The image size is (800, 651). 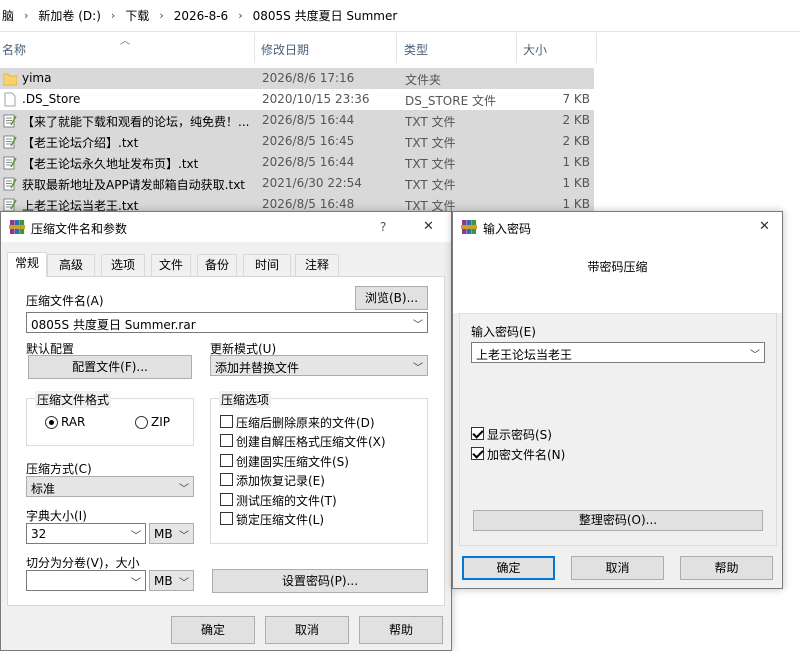 I want to click on recovery-record-label: 添加恢复记录(E), so click(x=280, y=480).